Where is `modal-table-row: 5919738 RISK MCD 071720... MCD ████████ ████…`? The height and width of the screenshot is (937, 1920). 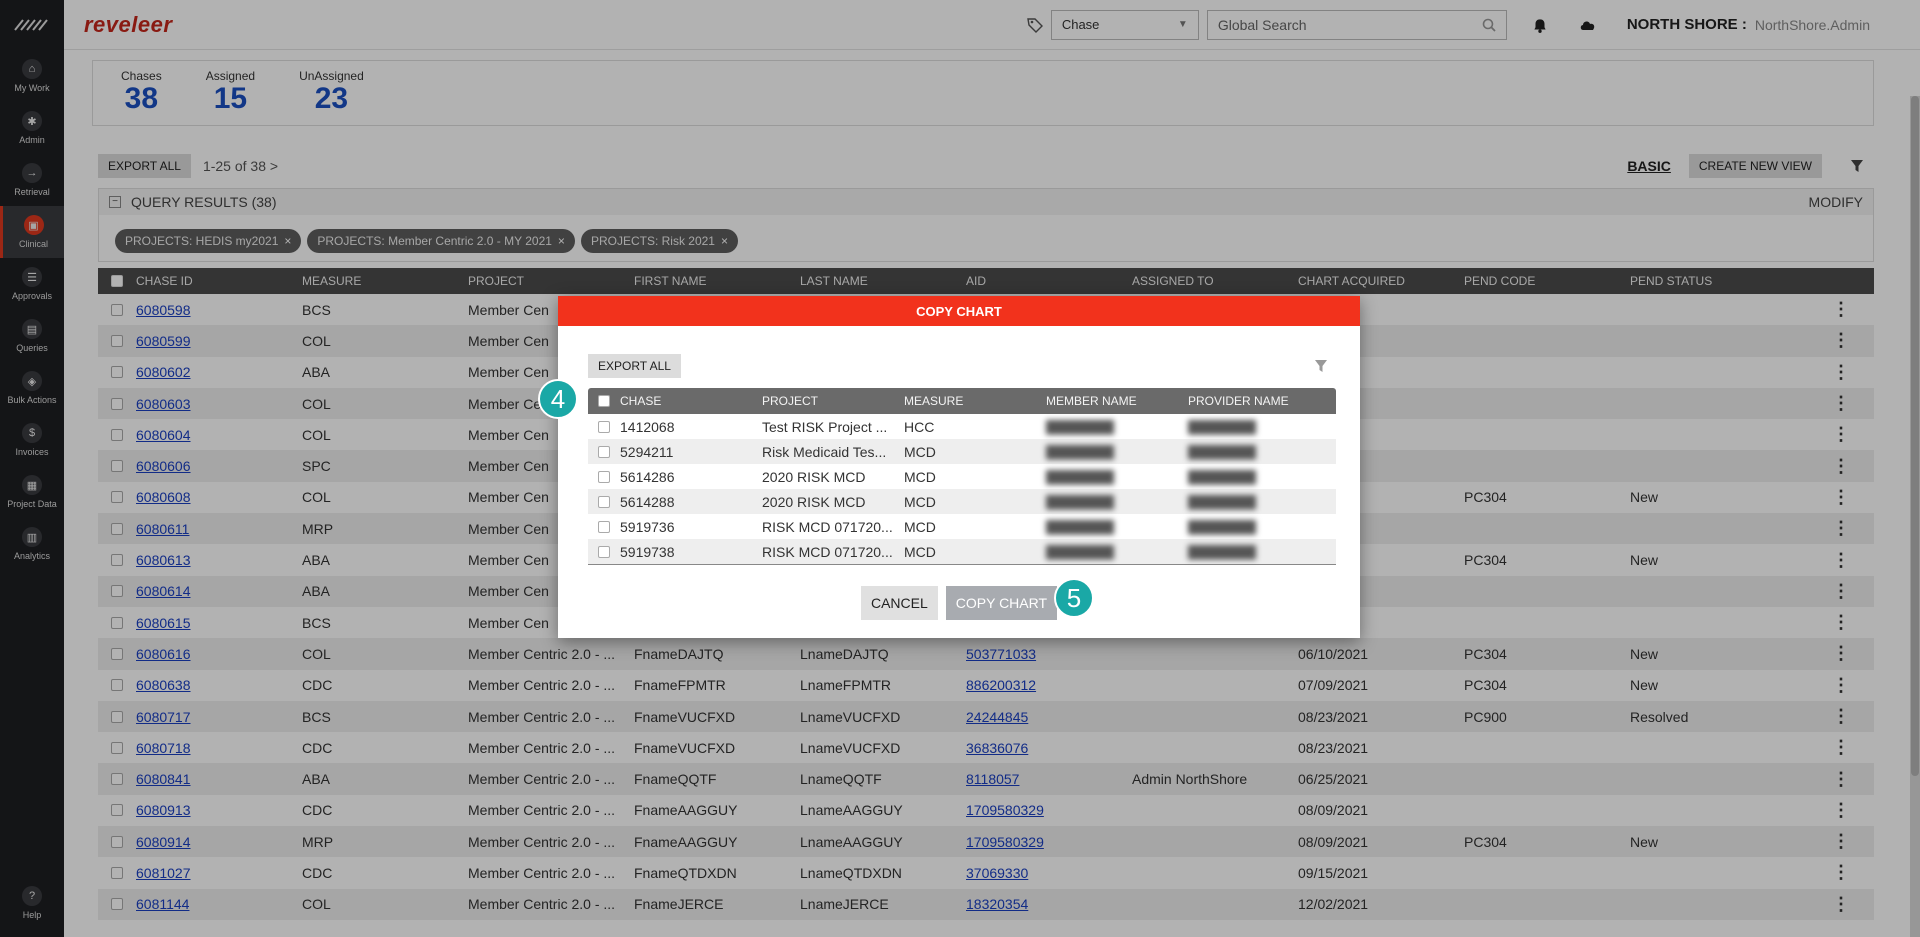
modal-table-row: 5919738 RISK MCD 071720... MCD ████████ ████… is located at coordinates (962, 551).